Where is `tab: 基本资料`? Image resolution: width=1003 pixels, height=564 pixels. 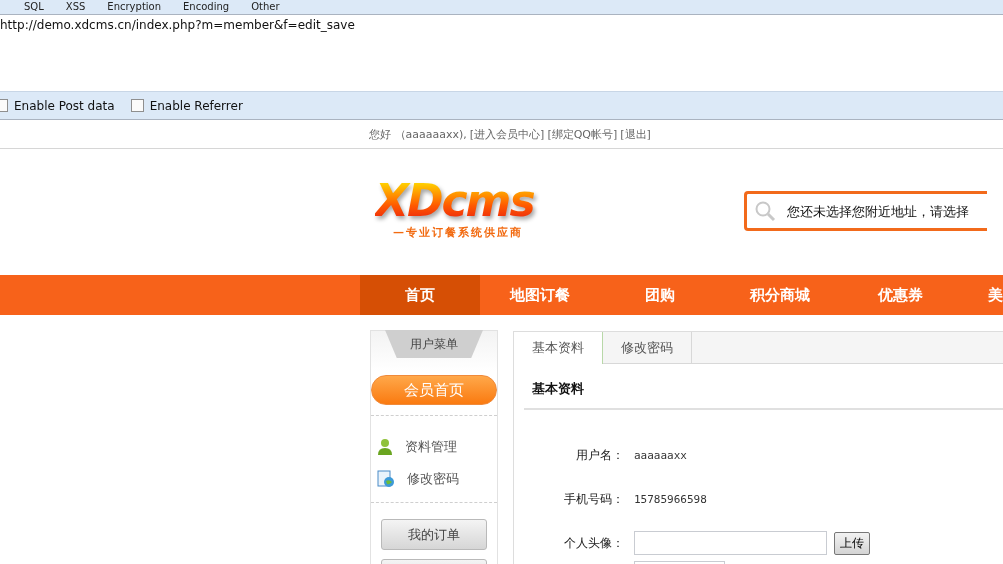 tab: 基本资料 is located at coordinates (558, 348).